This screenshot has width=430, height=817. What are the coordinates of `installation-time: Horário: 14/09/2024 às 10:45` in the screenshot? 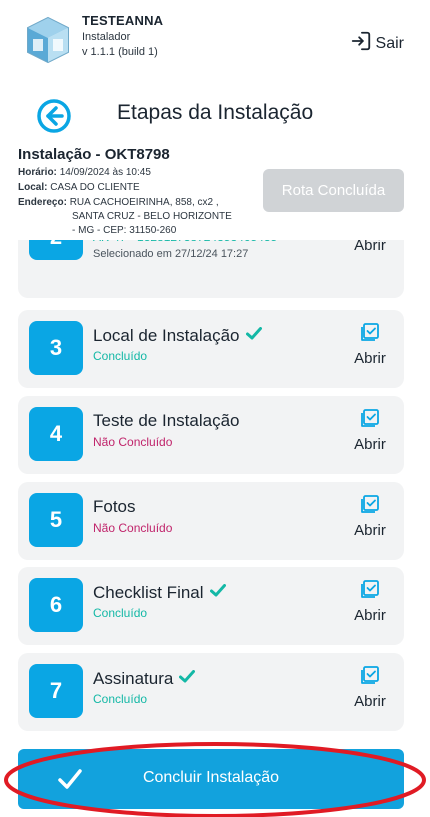 It's located at (84, 172).